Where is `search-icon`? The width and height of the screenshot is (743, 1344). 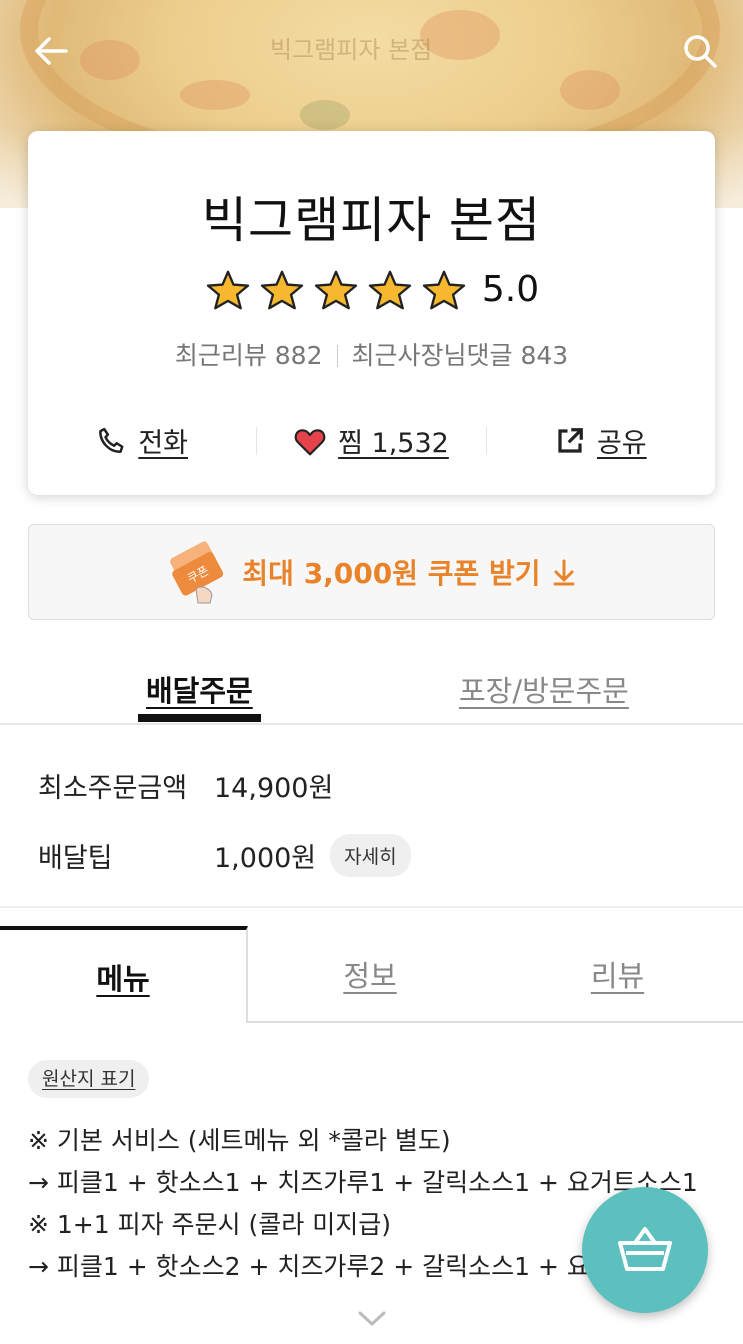 search-icon is located at coordinates (700, 51).